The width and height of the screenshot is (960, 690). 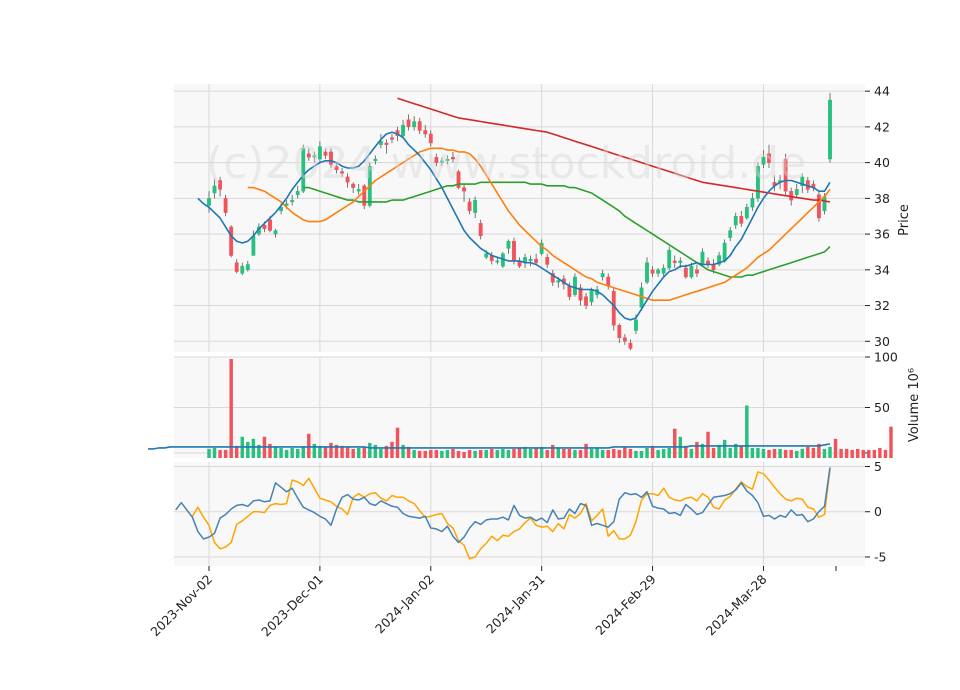 What do you see at coordinates (292, 606) in the screenshot?
I see `xtick-label: 2023-Dec-01` at bounding box center [292, 606].